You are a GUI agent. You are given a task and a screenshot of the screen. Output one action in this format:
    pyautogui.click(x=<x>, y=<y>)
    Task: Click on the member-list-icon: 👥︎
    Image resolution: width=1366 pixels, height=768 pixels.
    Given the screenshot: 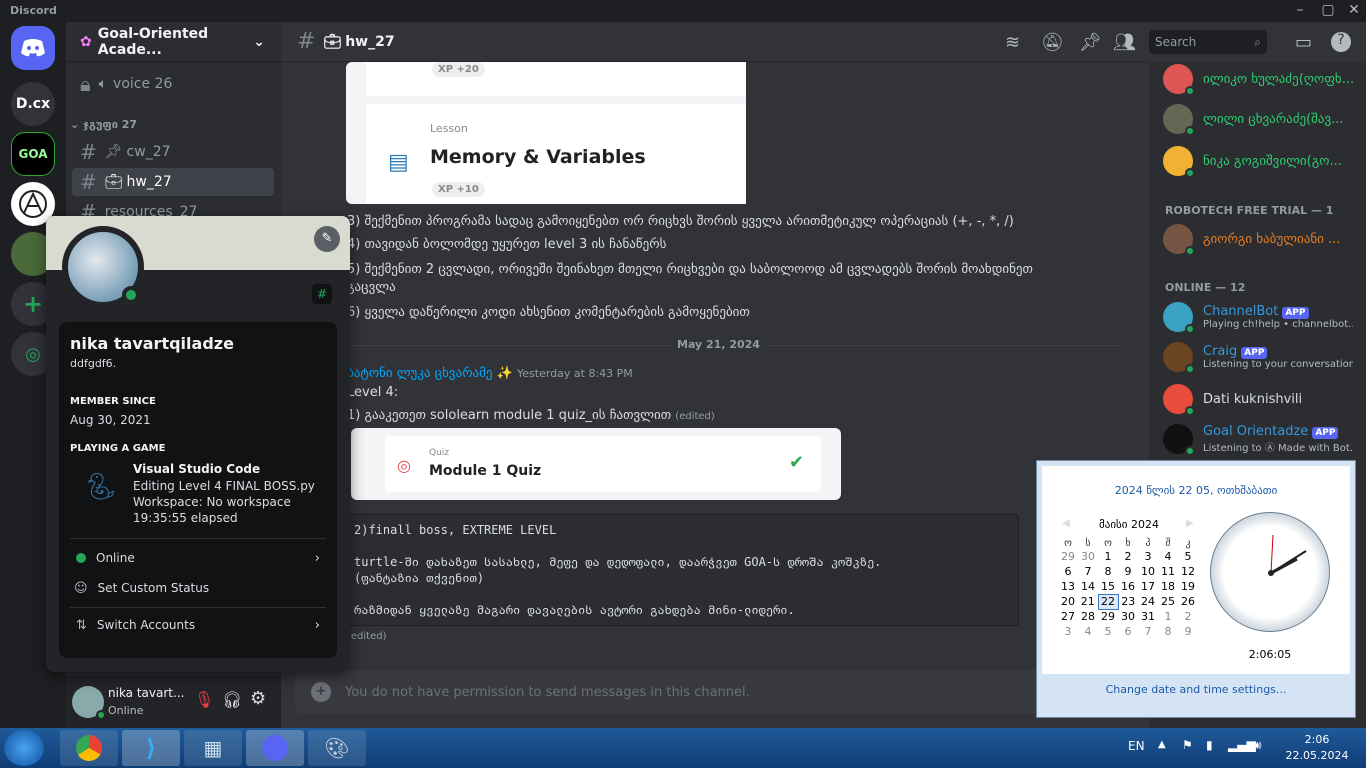 What is the action you would take?
    pyautogui.click(x=1124, y=42)
    